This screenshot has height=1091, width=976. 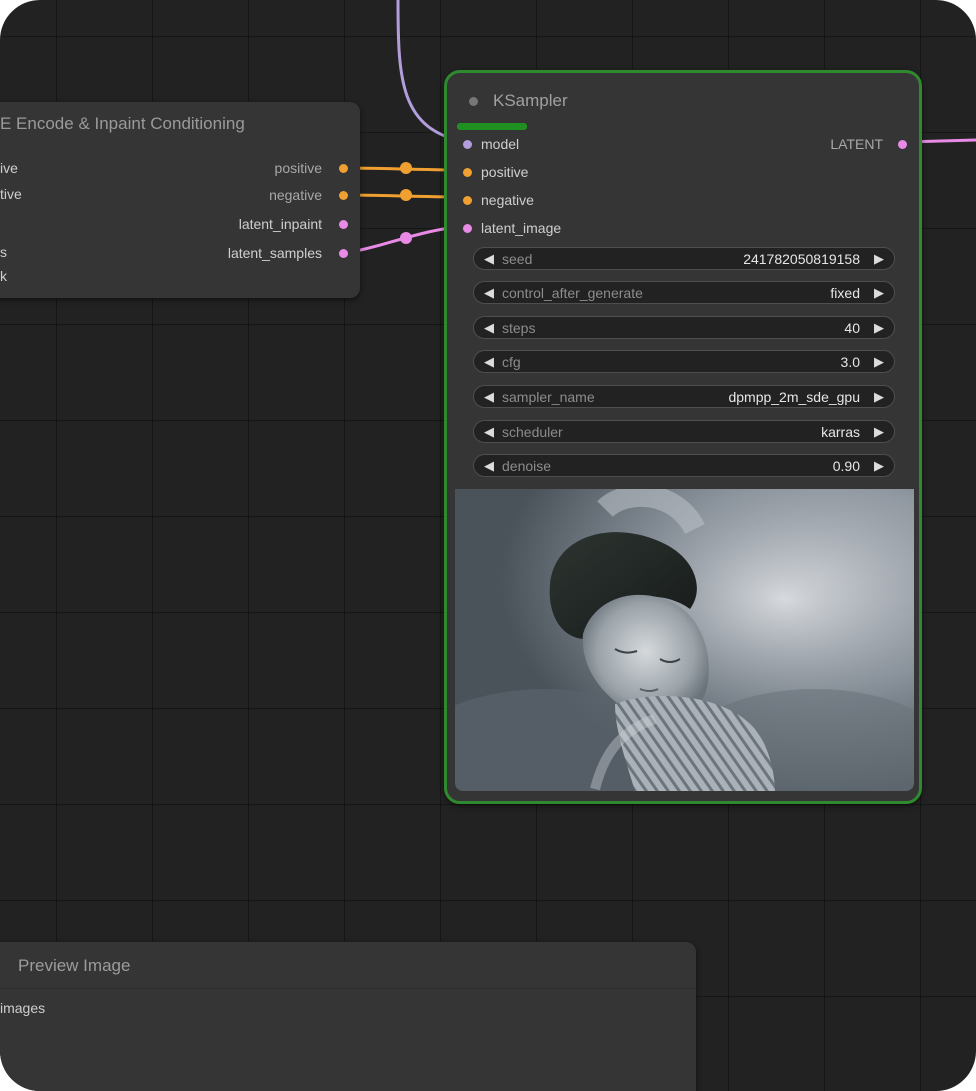 I want to click on input-label: s, so click(x=3, y=252).